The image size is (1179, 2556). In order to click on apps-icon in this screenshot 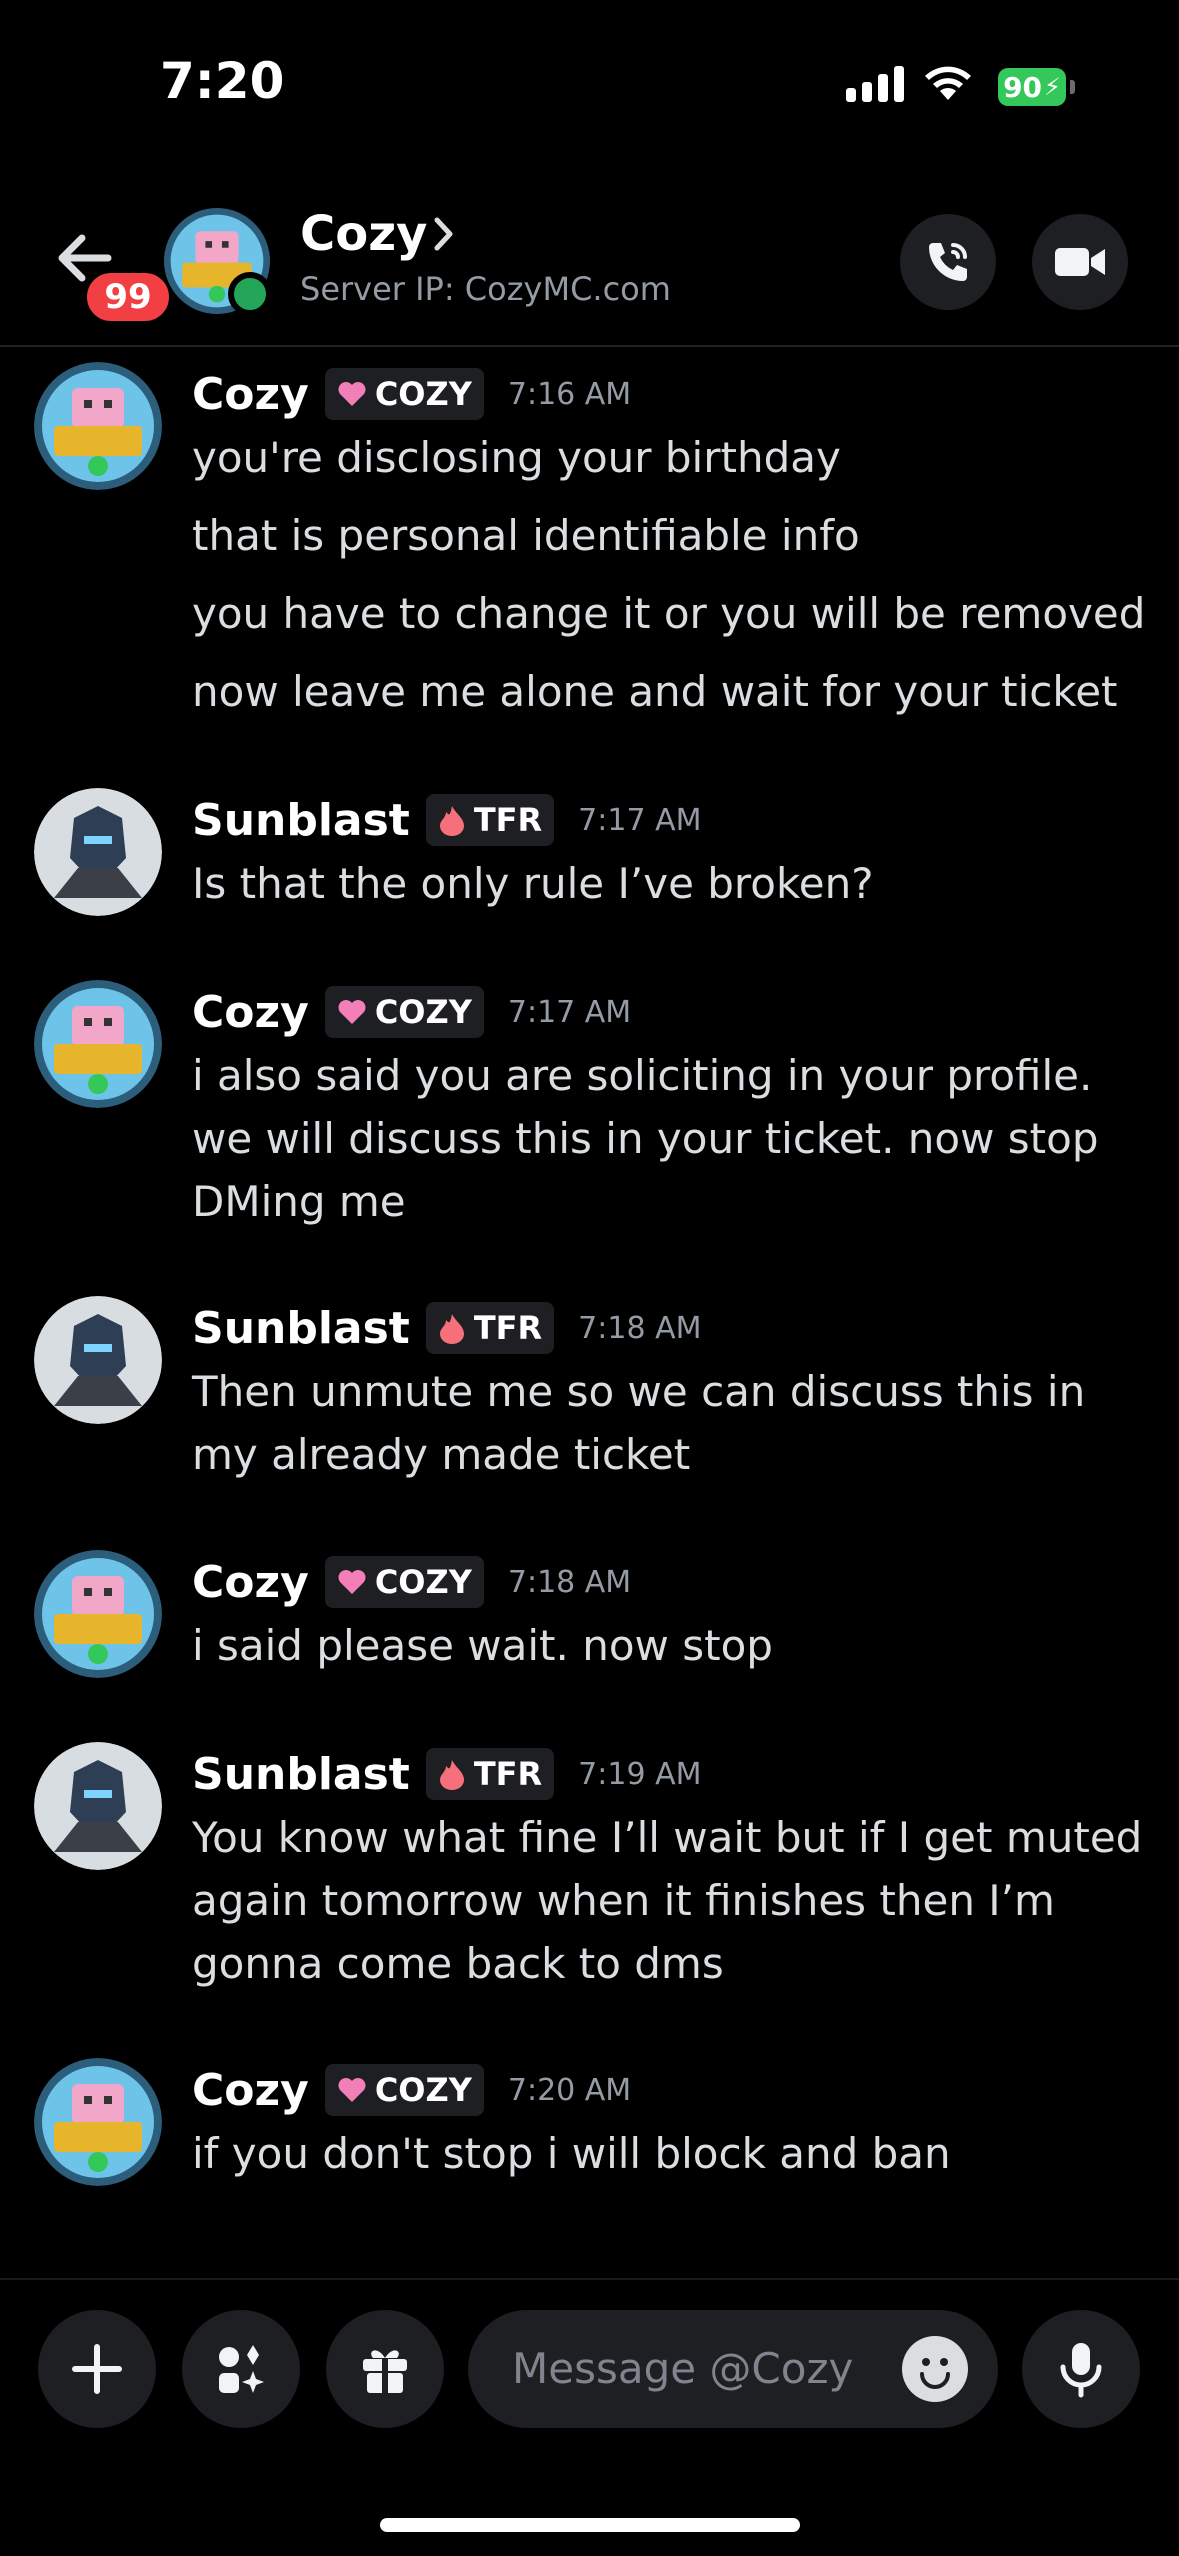, I will do `click(241, 2369)`.